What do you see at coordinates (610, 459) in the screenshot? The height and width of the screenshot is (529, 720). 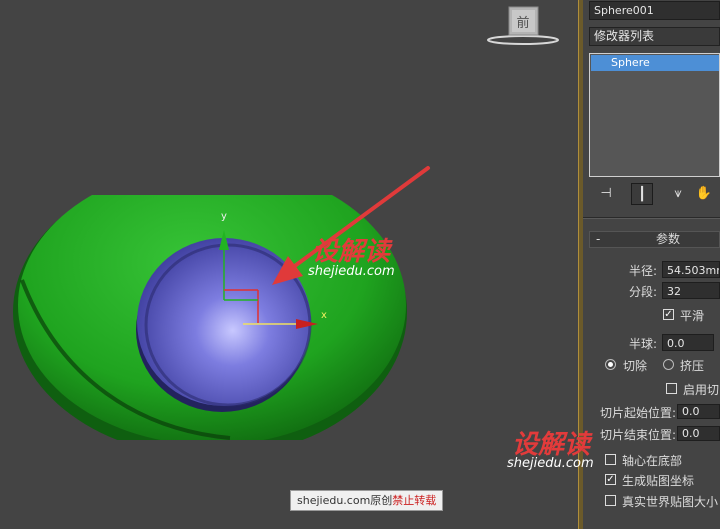 I see `base-to-pivot-checkbox` at bounding box center [610, 459].